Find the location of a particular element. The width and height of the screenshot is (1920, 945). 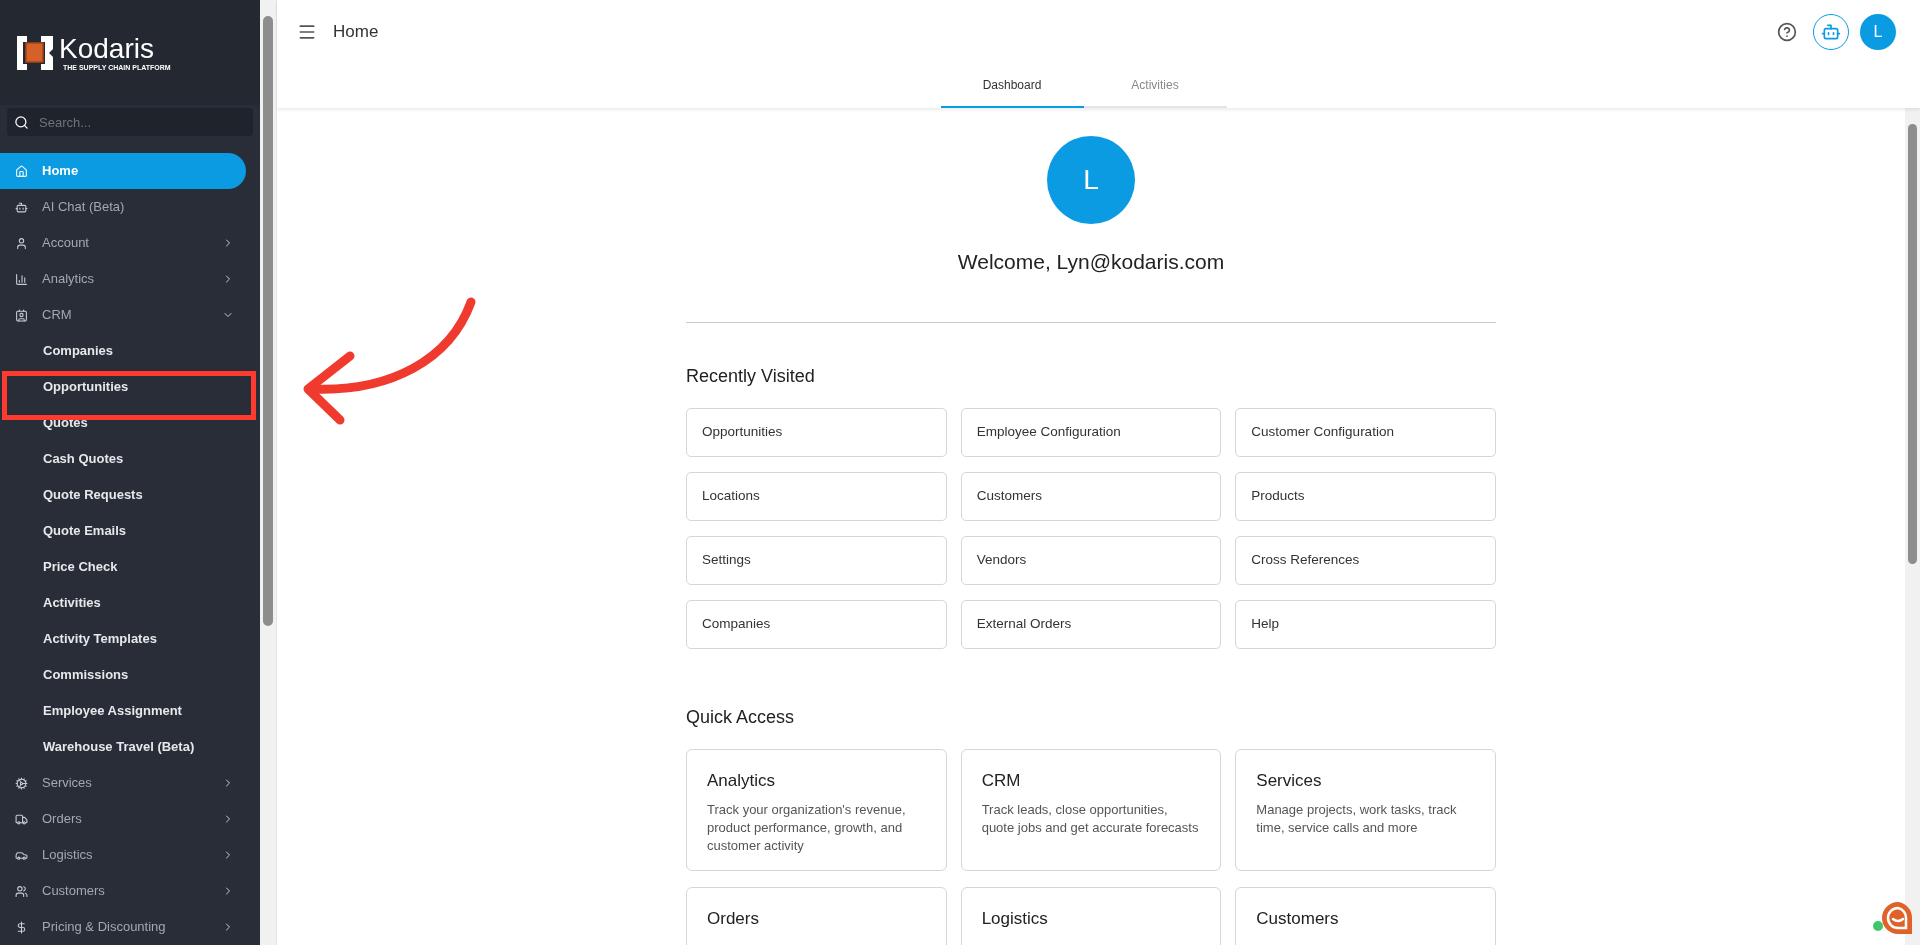

sidebar-subitem: Companies is located at coordinates (123, 351).